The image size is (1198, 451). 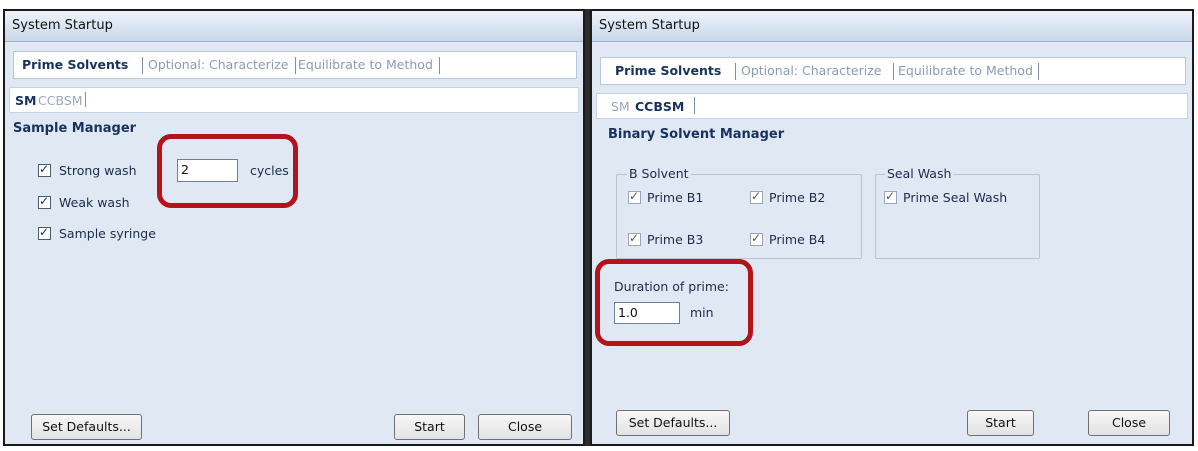 What do you see at coordinates (659, 173) in the screenshot?
I see `b-solvent-group-title: B Solvent` at bounding box center [659, 173].